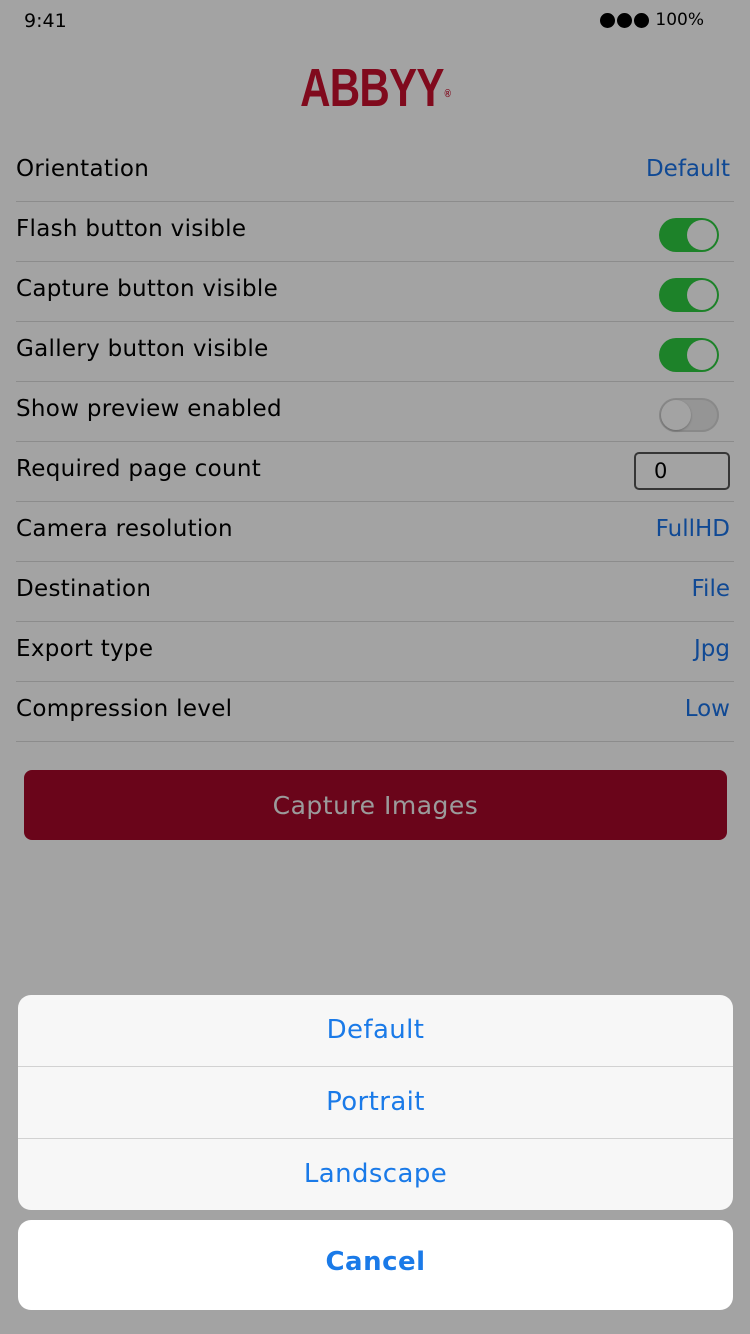  Describe the element at coordinates (375, 1265) in the screenshot. I see `cancel-button: Cancel` at that location.